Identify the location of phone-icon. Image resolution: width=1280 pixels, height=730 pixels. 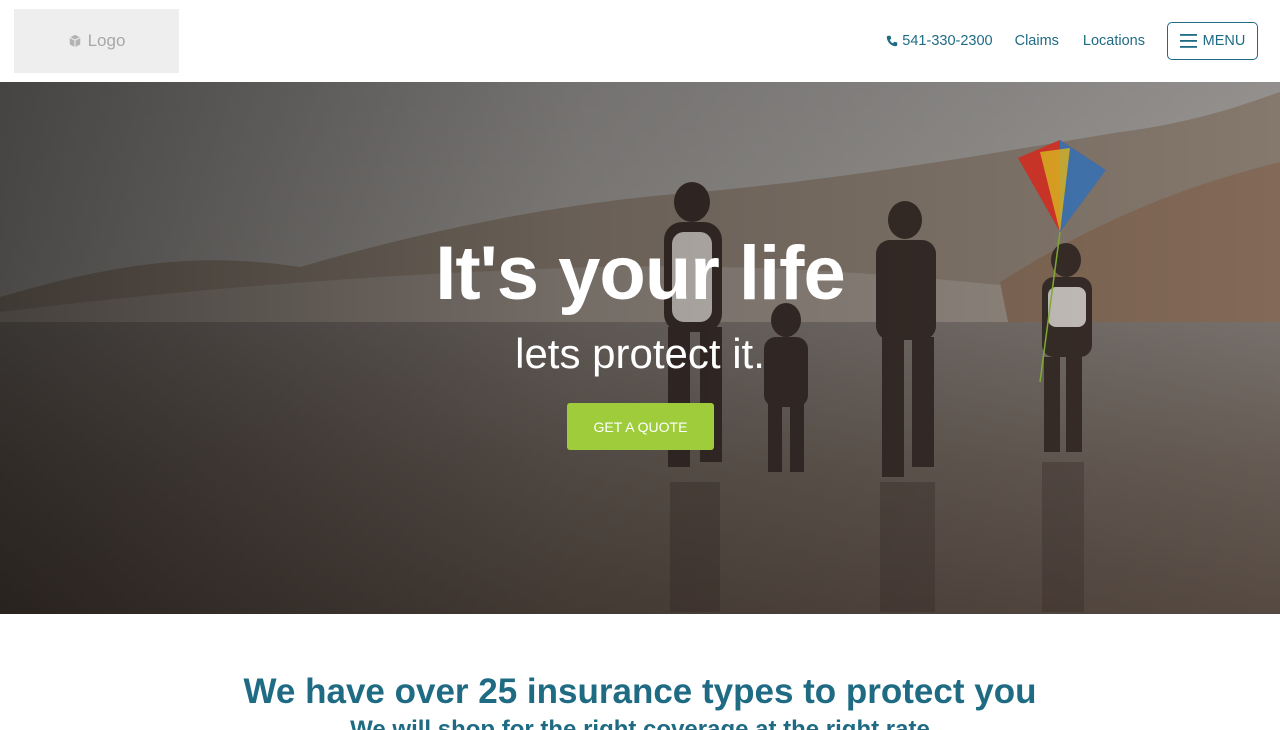
(892, 41).